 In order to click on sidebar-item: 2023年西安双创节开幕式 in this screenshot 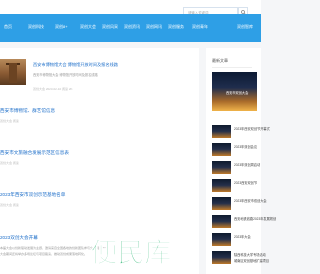, I will do `click(252, 129)`.